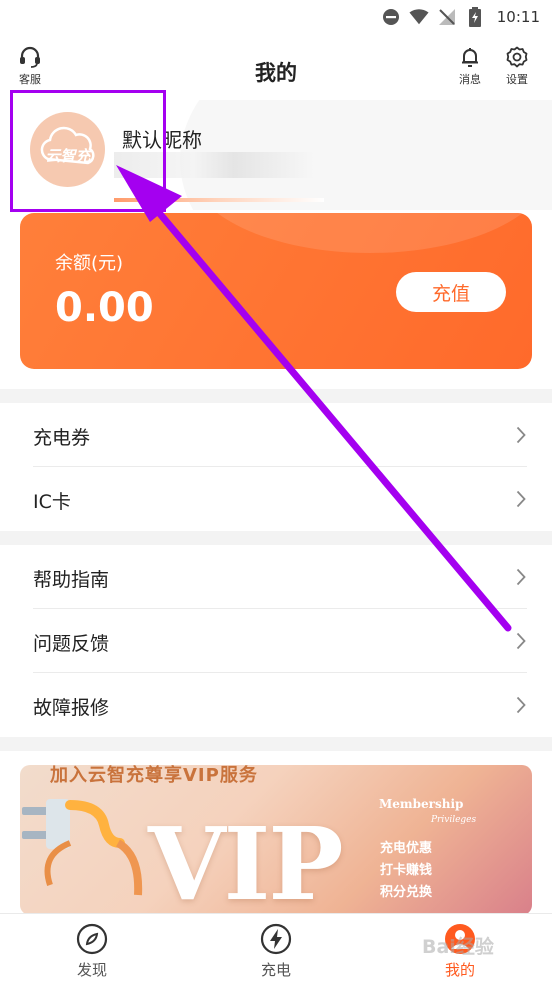 The image size is (552, 983). What do you see at coordinates (68, 156) in the screenshot?
I see `avatar-logo-text: 云智充` at bounding box center [68, 156].